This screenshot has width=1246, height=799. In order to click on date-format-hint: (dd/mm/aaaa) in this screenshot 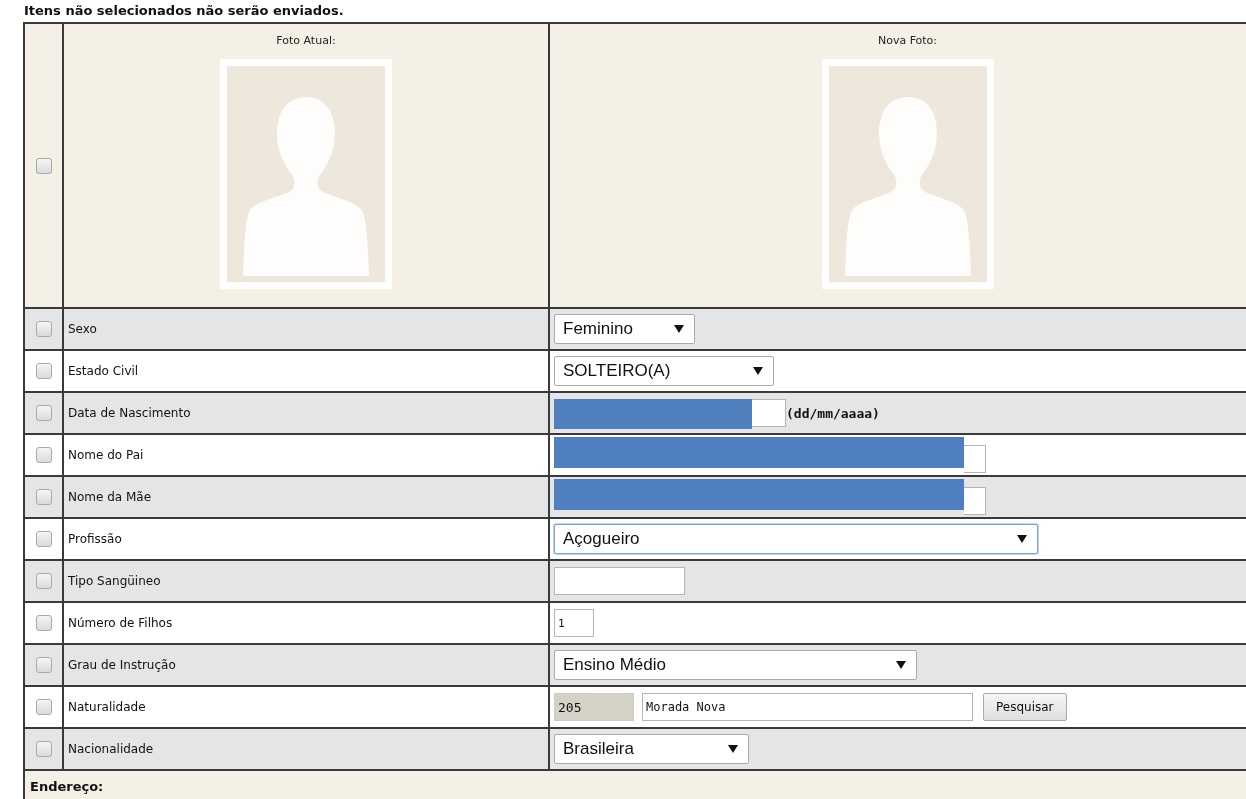, I will do `click(833, 413)`.